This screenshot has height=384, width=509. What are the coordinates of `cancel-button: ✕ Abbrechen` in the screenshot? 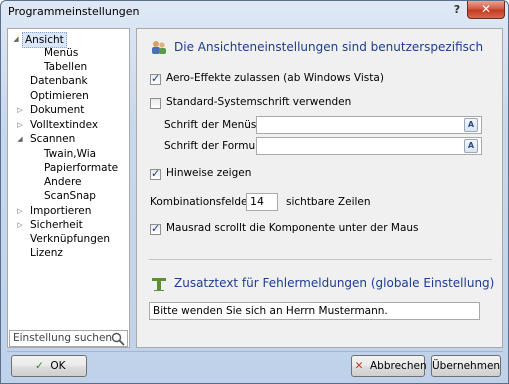 It's located at (389, 366).